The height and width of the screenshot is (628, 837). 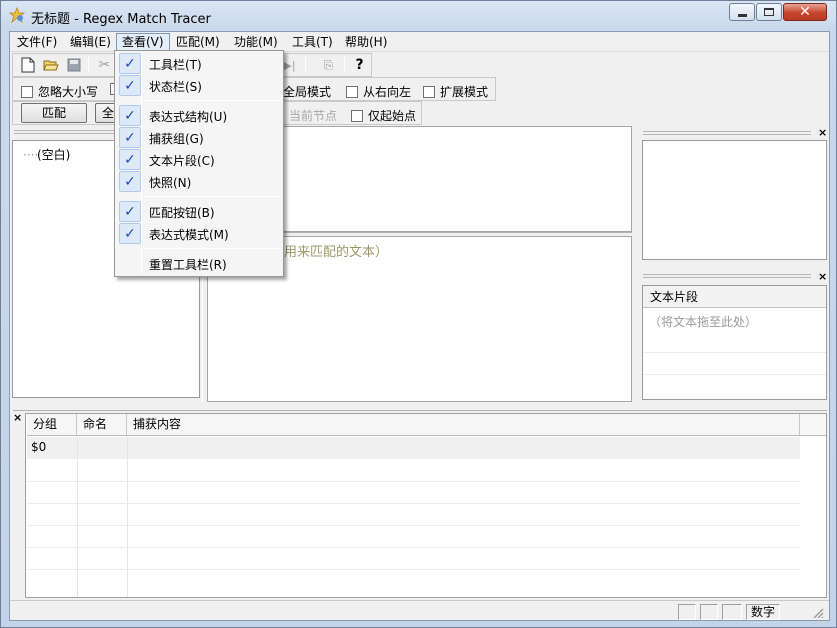 I want to click on resize-grip-icon, so click(x=817, y=612).